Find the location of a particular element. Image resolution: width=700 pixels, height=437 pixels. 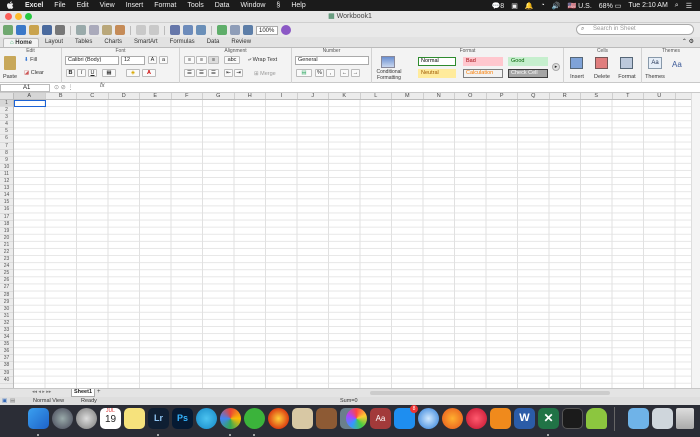

normal-view-icon: ▣ is located at coordinates (4, 401).